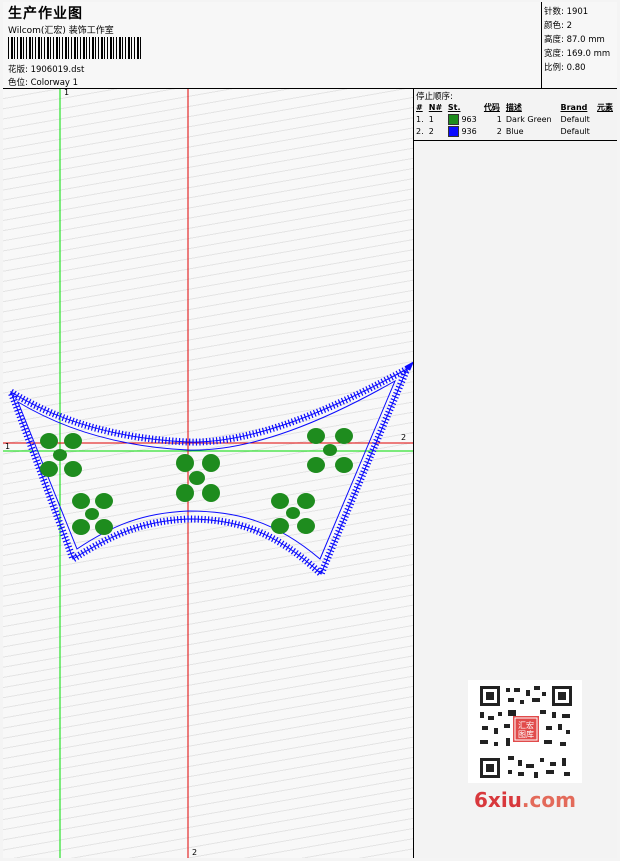 Image resolution: width=620 pixels, height=861 pixels. Describe the element at coordinates (57, 70) in the screenshot. I see `design-file: 1906019.dst` at that location.